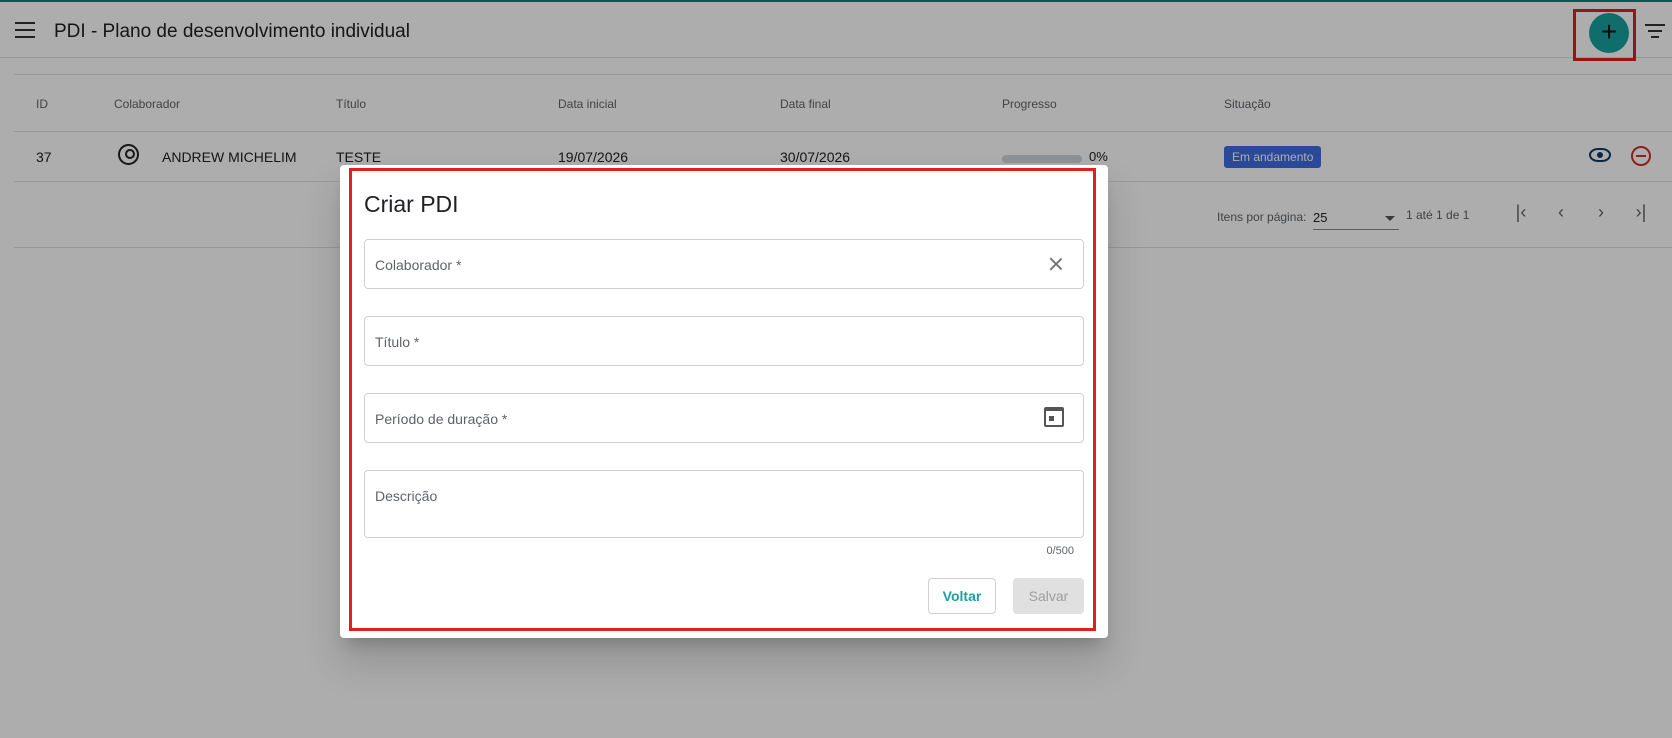 This screenshot has width=1672, height=738. I want to click on save-button: Salvar, so click(1048, 596).